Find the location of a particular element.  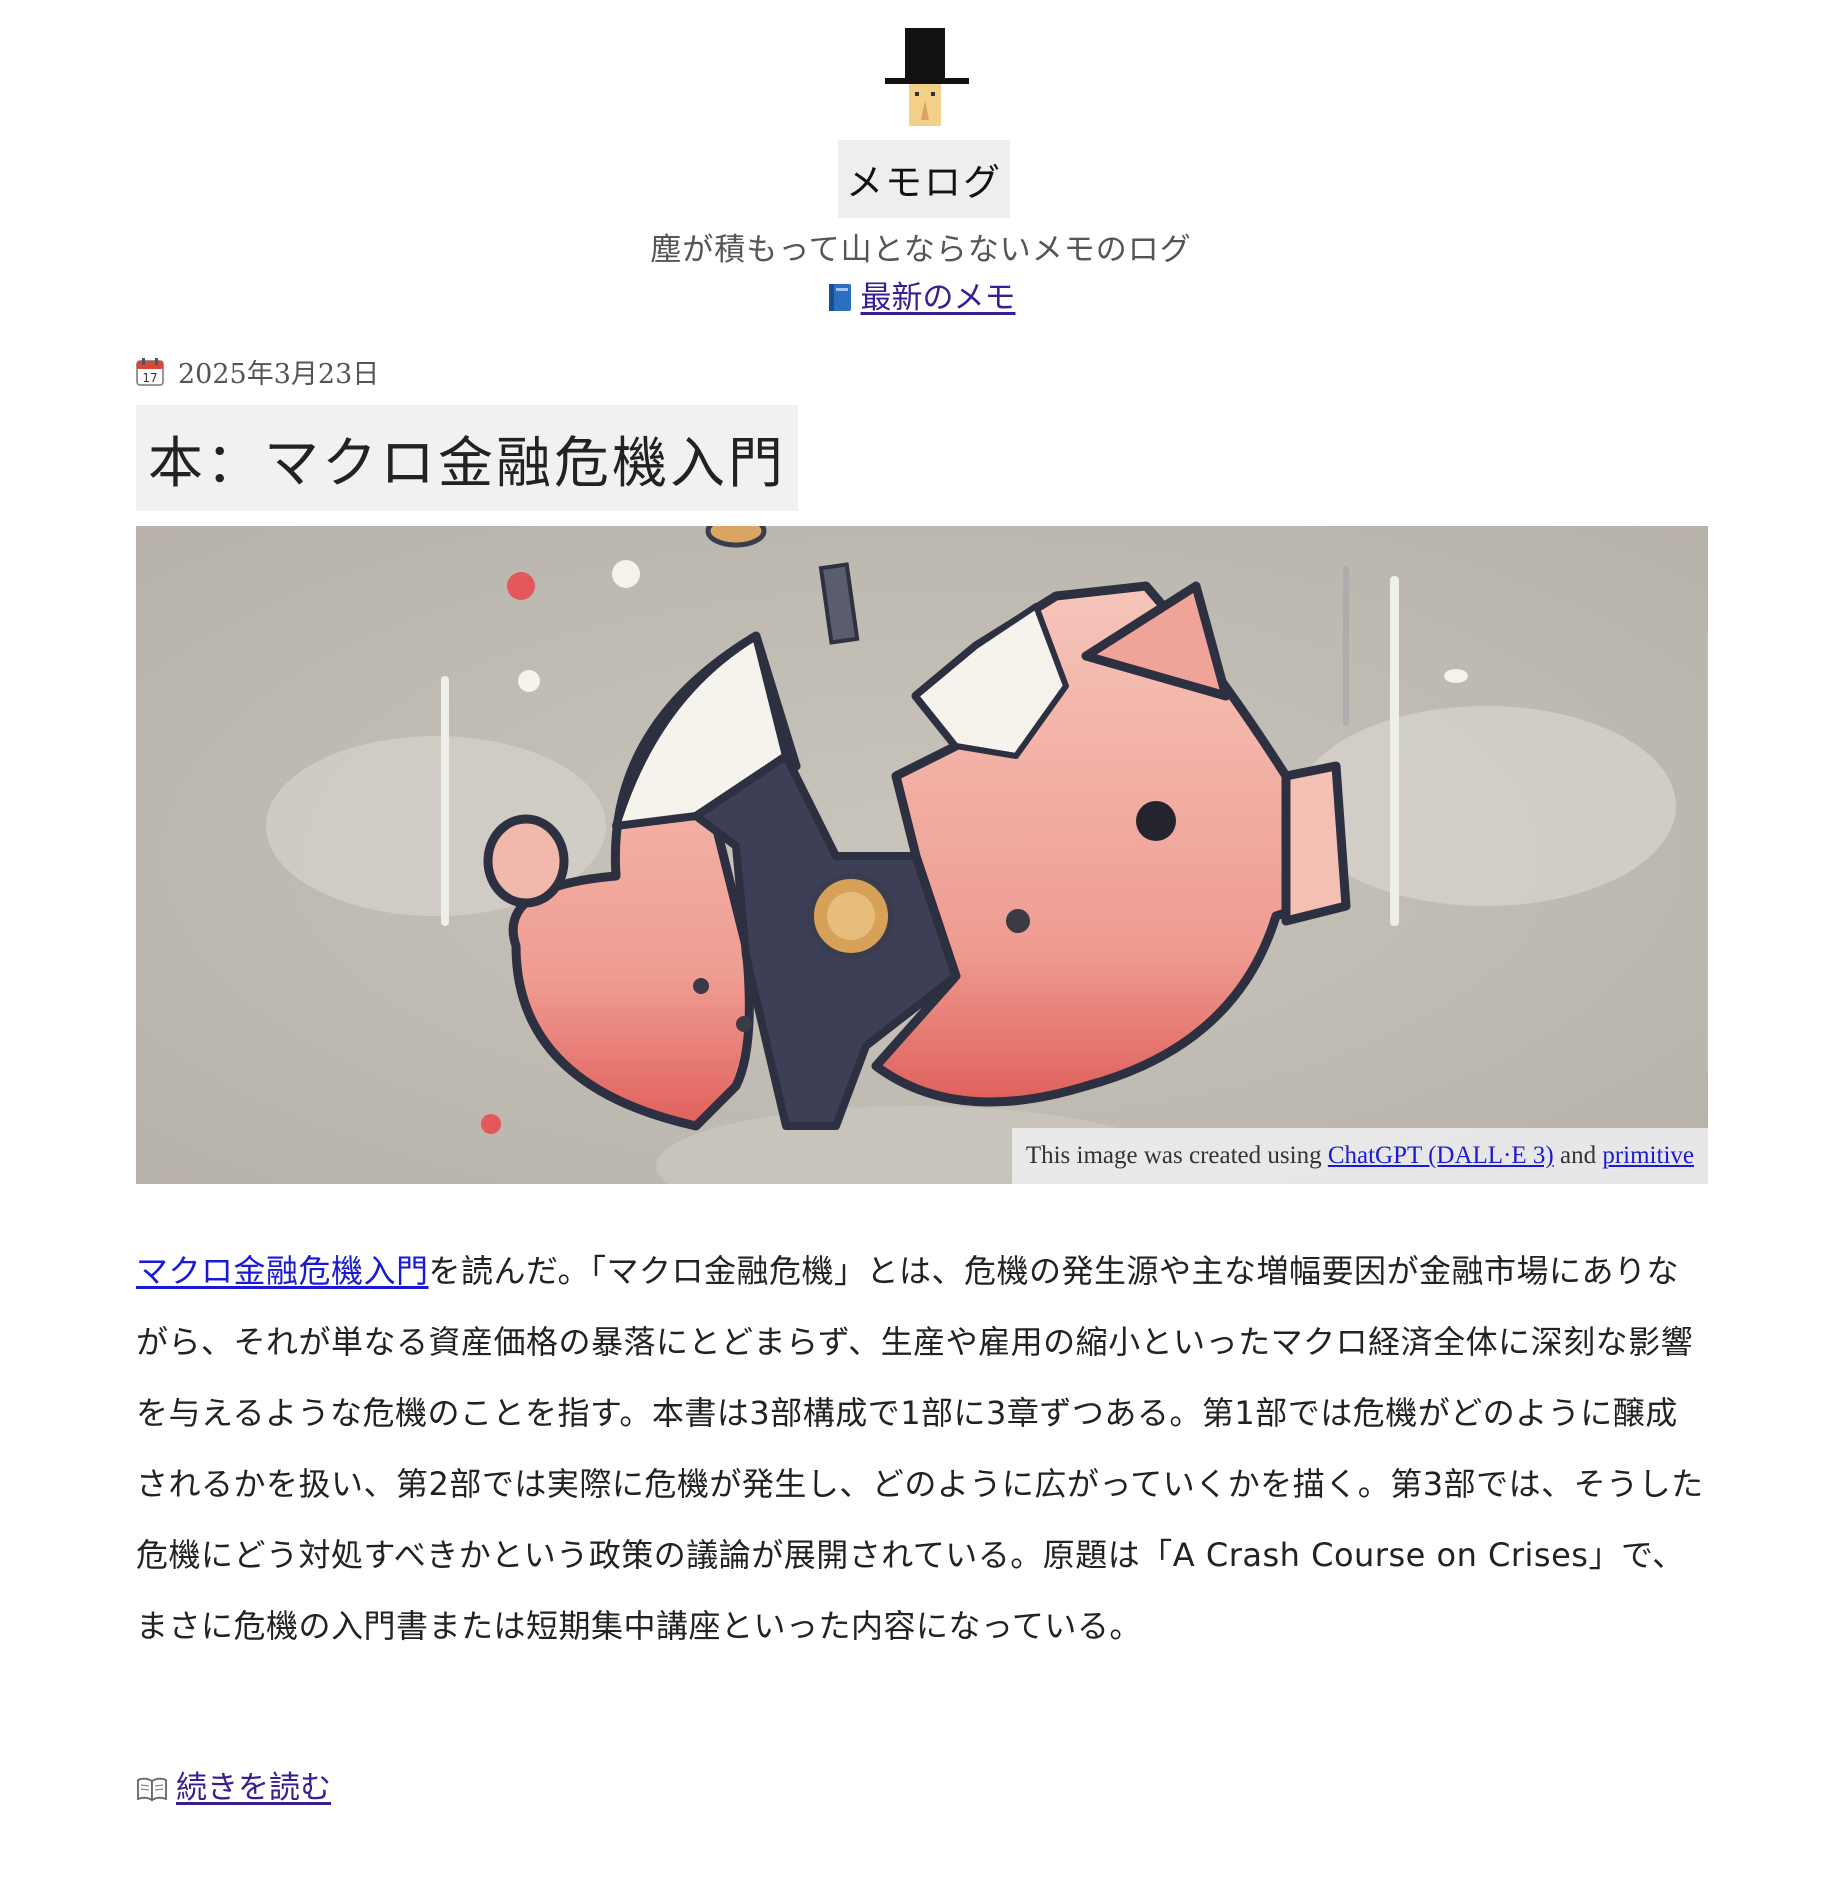

latest-memo-nav: 最新のメモ is located at coordinates (921, 294).